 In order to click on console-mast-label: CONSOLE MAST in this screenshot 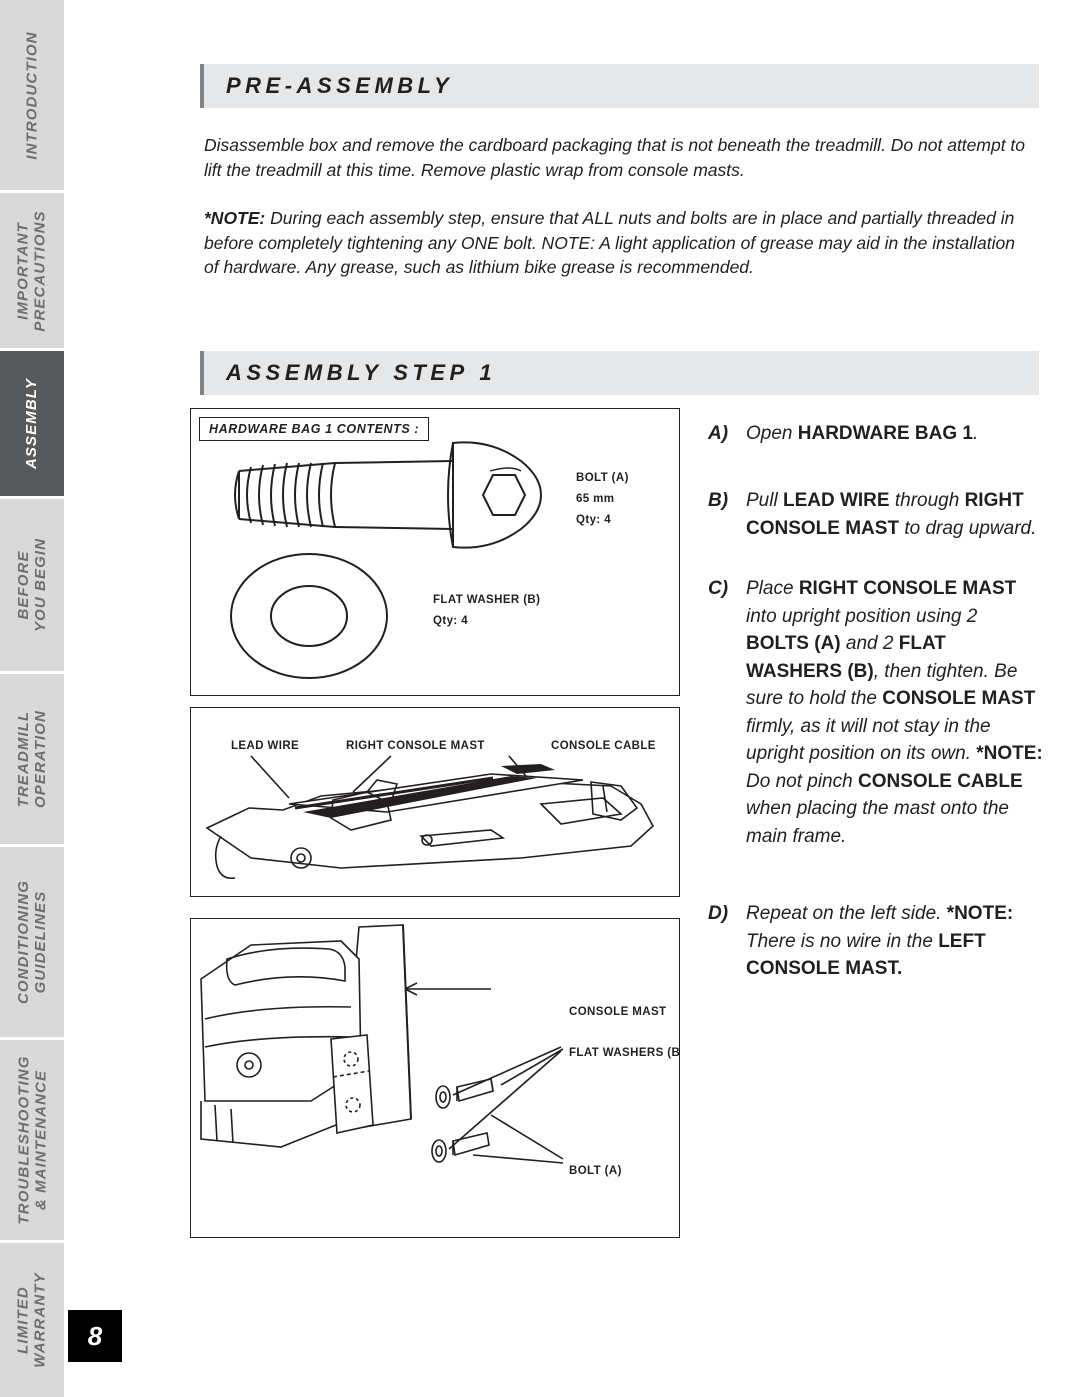, I will do `click(618, 1012)`.